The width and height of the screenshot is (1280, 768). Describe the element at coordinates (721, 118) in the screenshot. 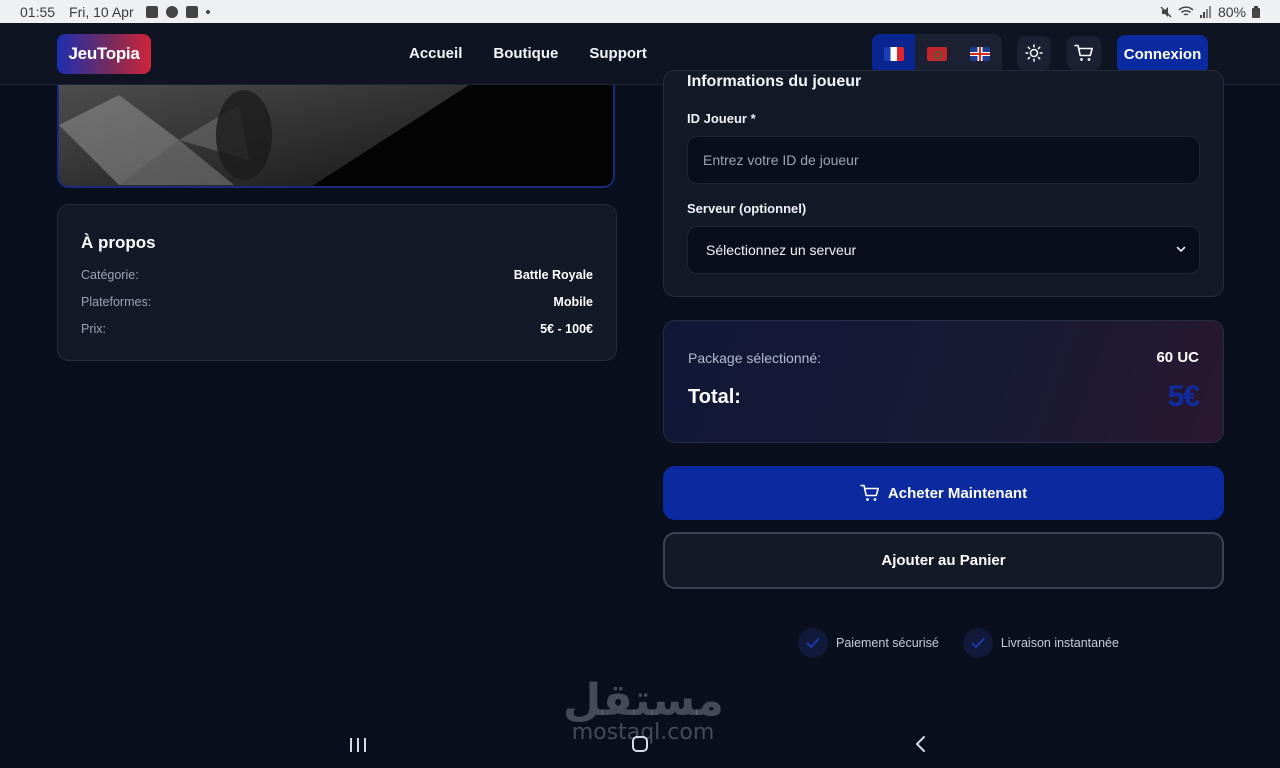

I see `player-id-label: ID Joueur *` at that location.